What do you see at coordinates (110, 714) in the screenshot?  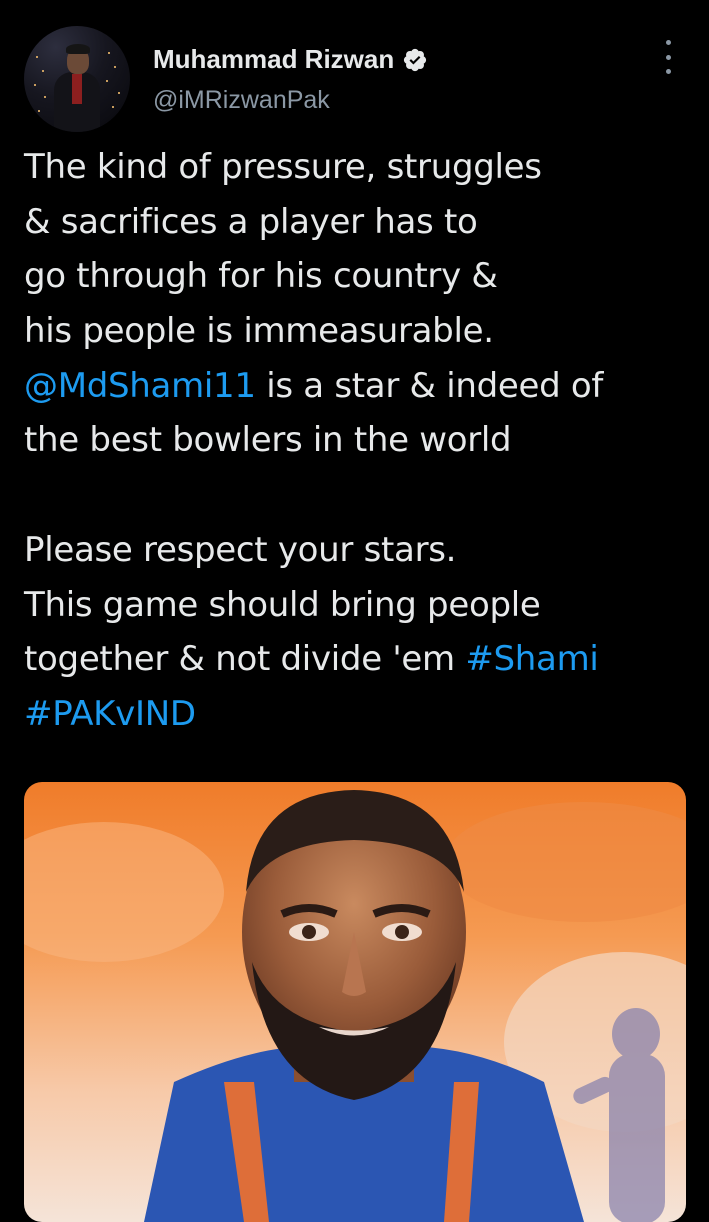 I see `hashtag-link: #PAKvIND` at bounding box center [110, 714].